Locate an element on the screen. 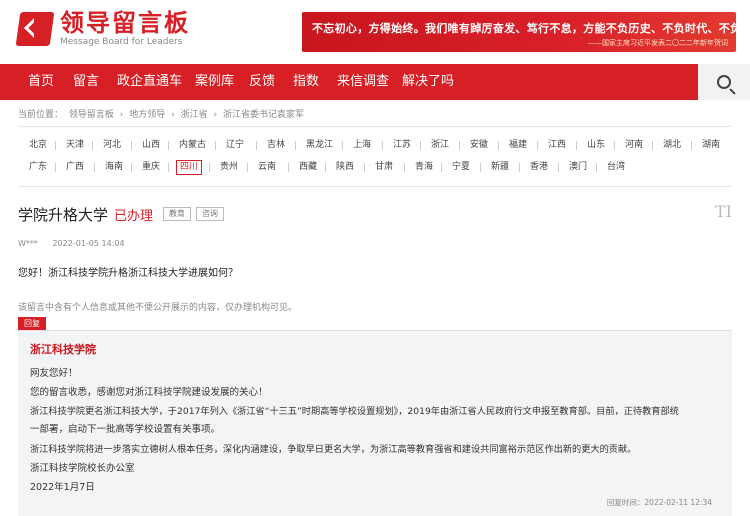 Image resolution: width=750 pixels, height=516 pixels. breadcrumb-local-leaders: 地方领导 is located at coordinates (147, 115).